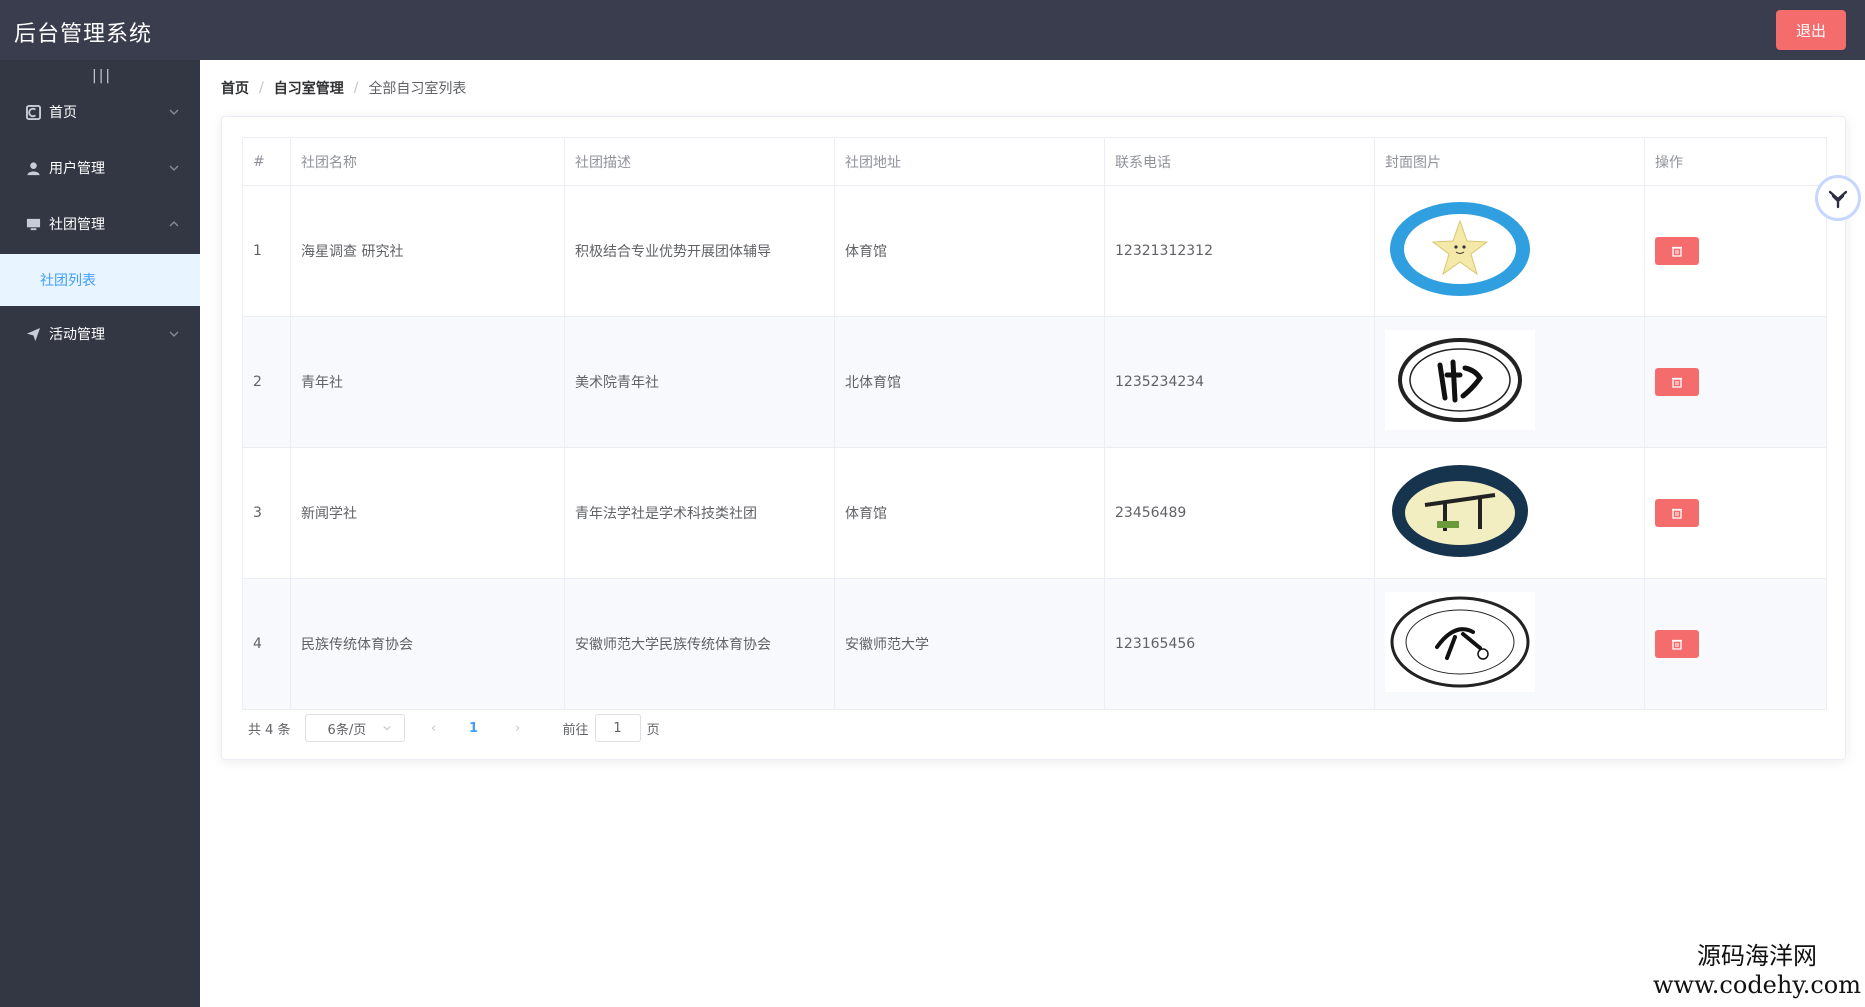 The height and width of the screenshot is (1007, 1865). What do you see at coordinates (699, 513) in the screenshot?
I see `cell-desc: 青年法学社是学术科技类社团` at bounding box center [699, 513].